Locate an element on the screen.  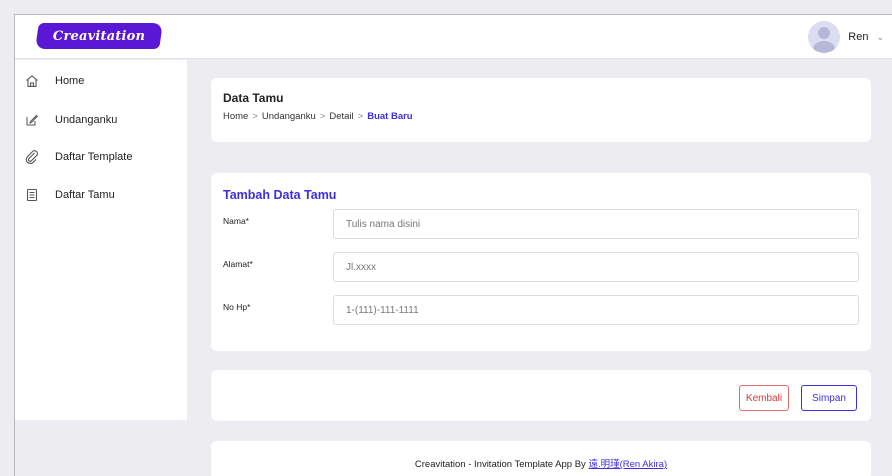
address-label: Alamat* is located at coordinates (238, 264).